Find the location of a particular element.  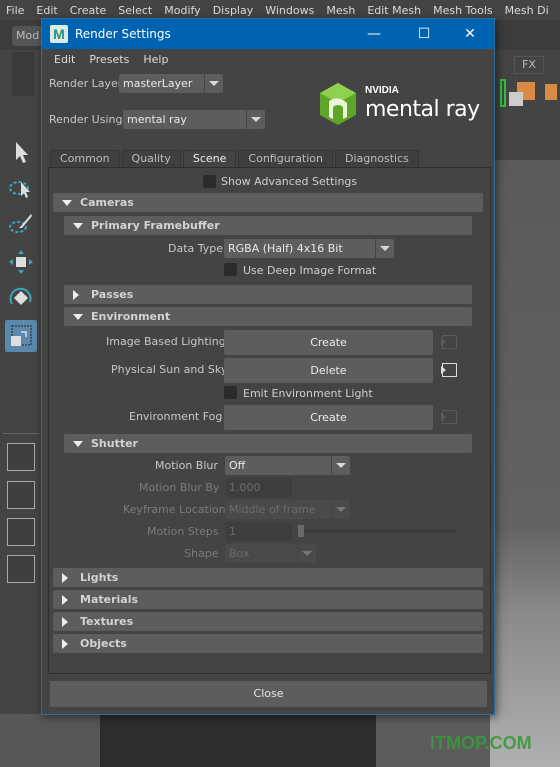

section-title: Primary Framebuffer is located at coordinates (155, 225).